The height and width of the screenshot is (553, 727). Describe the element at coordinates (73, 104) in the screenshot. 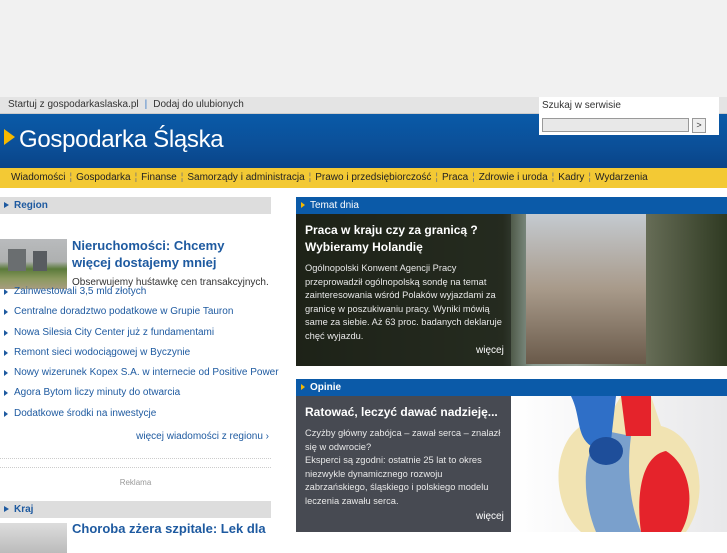

I see `start-link: Startuj z gospodarkaslaska.pl` at that location.